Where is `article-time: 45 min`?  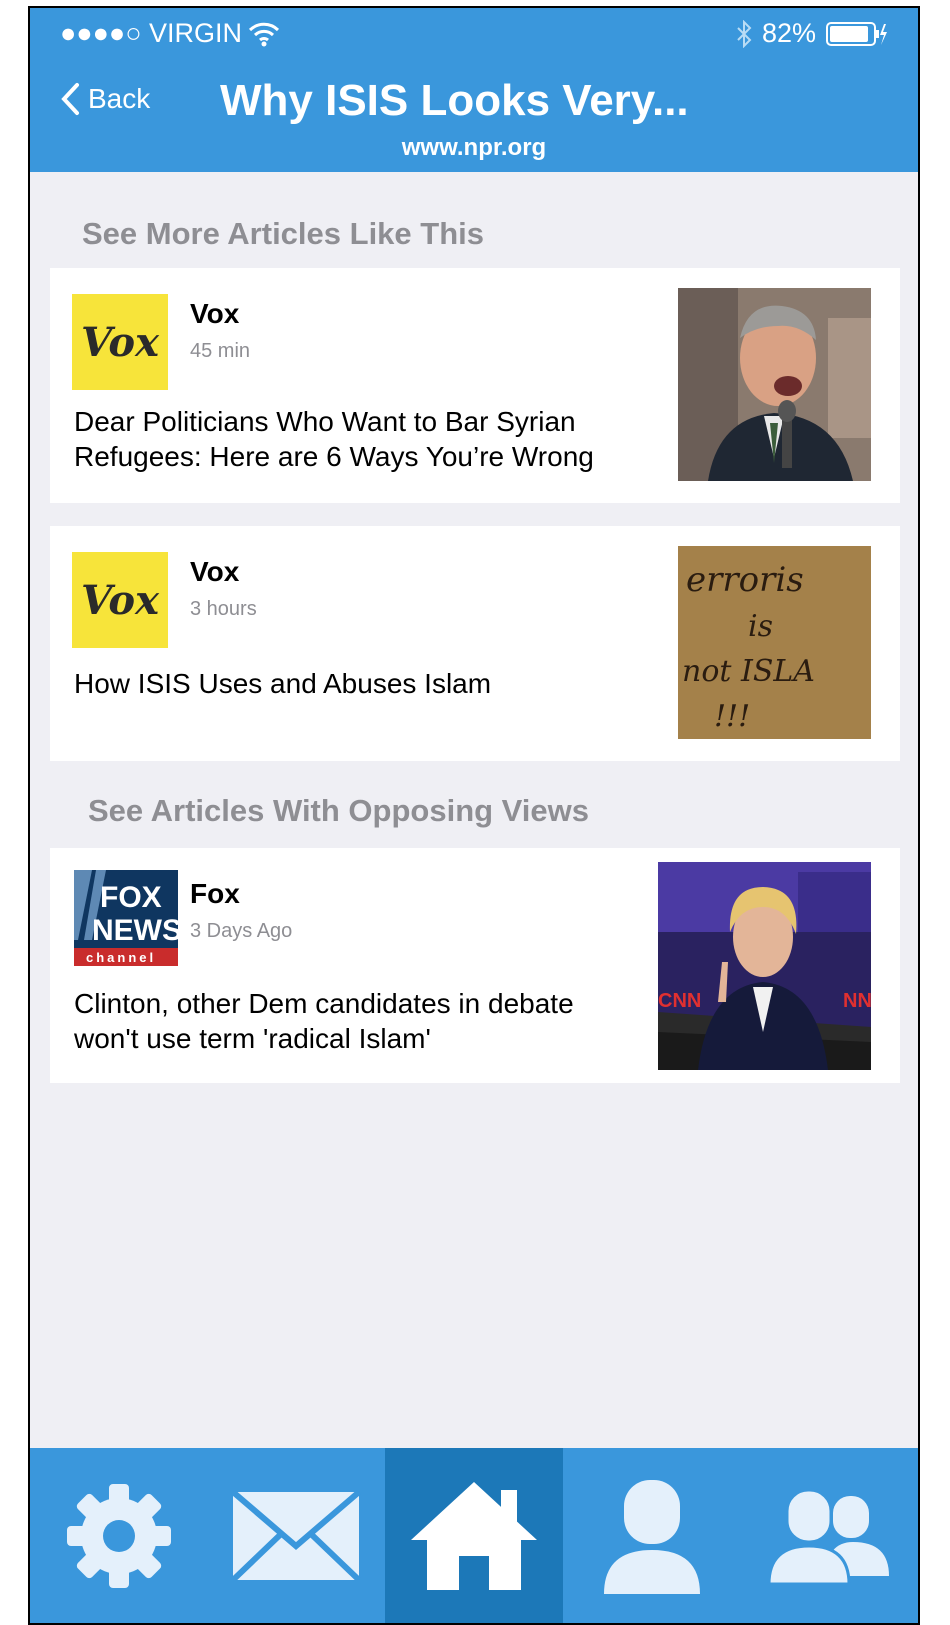 article-time: 45 min is located at coordinates (220, 351).